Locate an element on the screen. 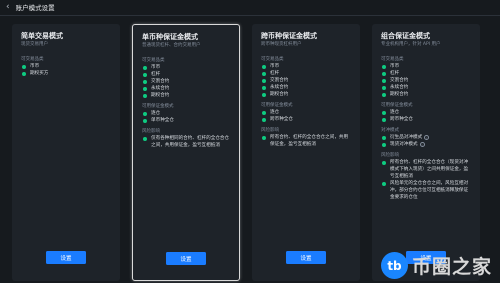  card-subtitle: 专业机构用户，针对 API 用户 is located at coordinates (411, 44).